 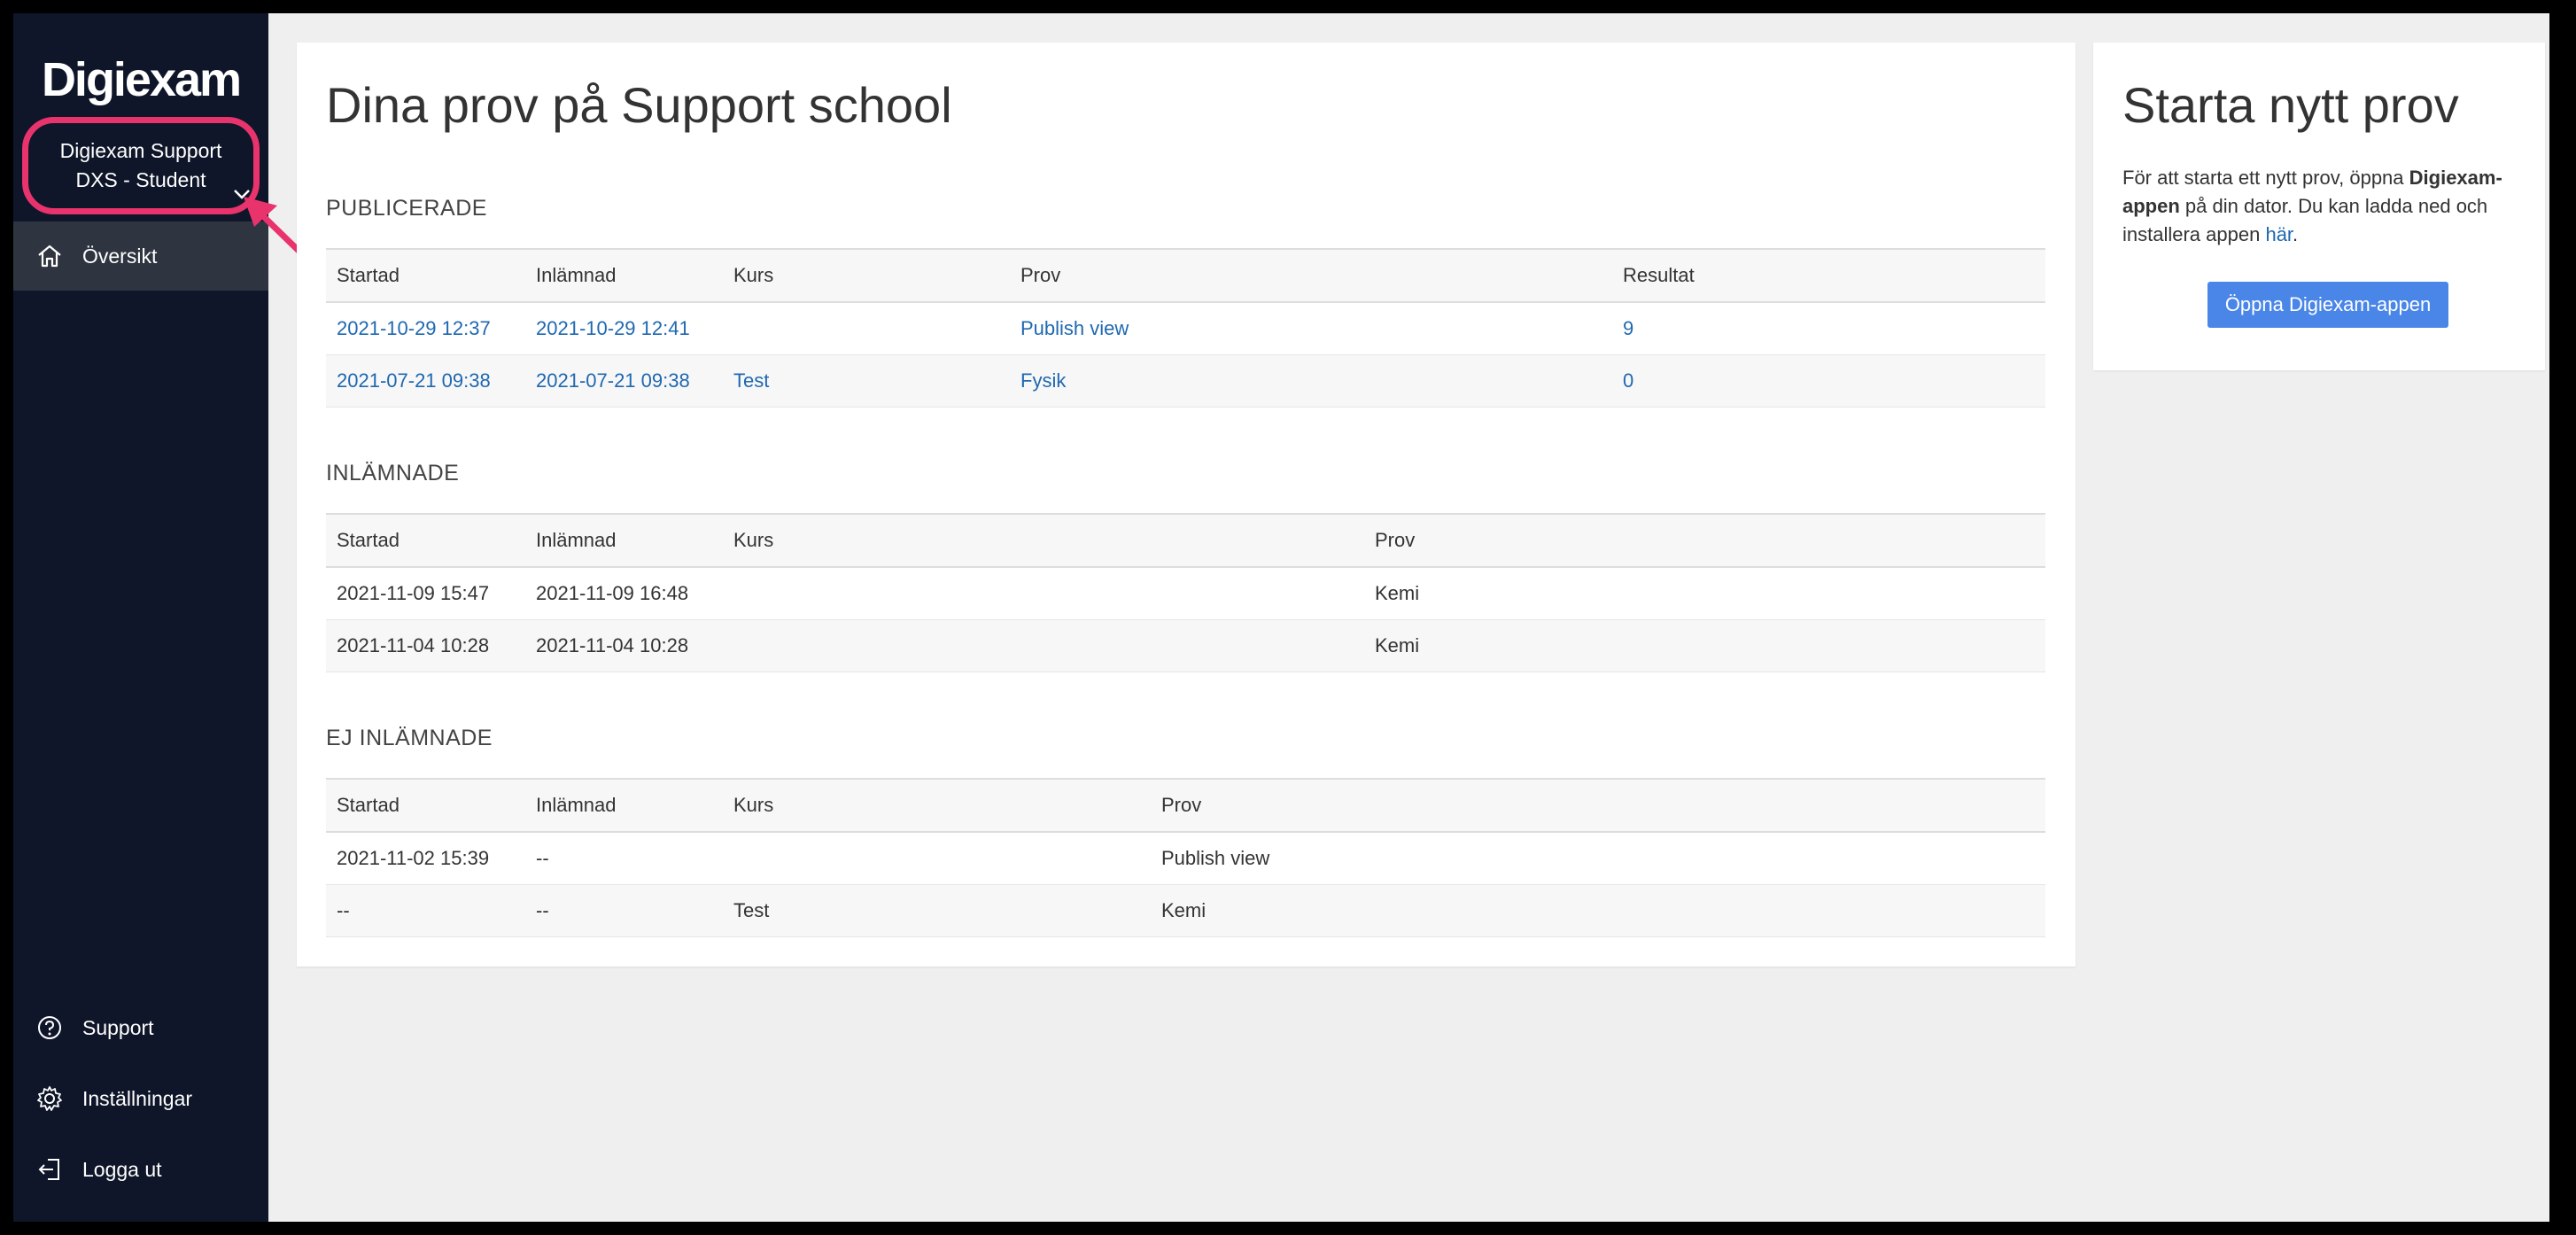 What do you see at coordinates (141, 79) in the screenshot?
I see `logo: Digiexam` at bounding box center [141, 79].